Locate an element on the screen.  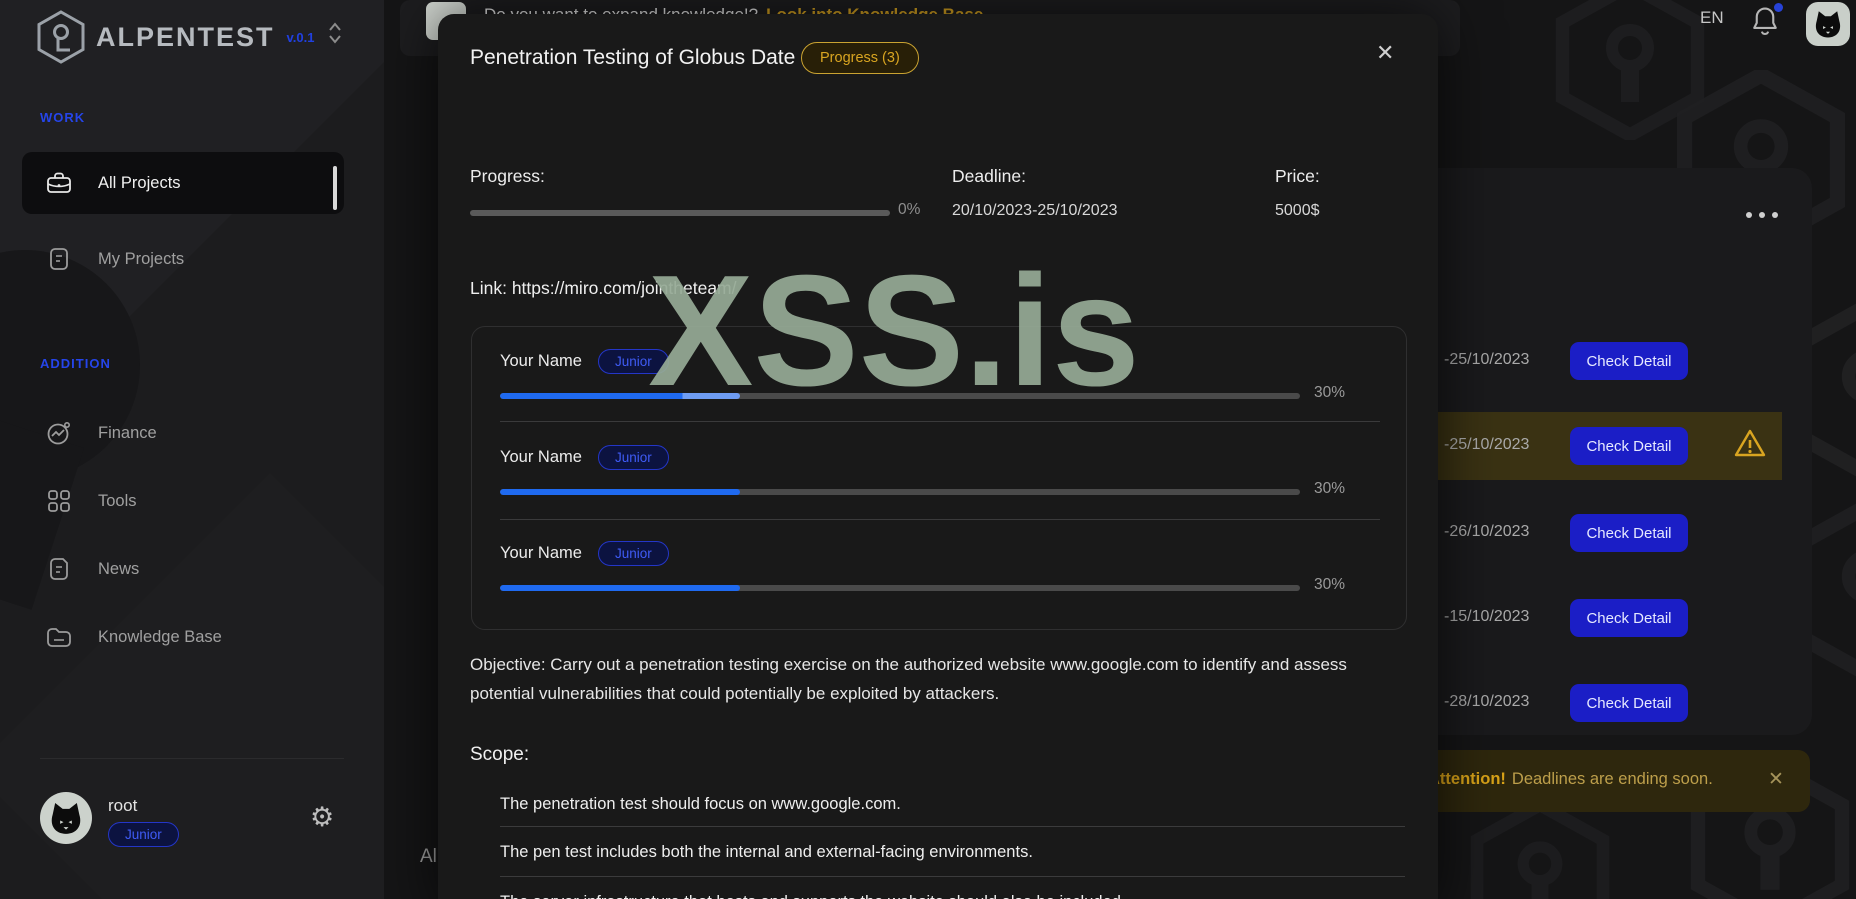
sidebar-scrollbar-thumb is located at coordinates (335, 188).